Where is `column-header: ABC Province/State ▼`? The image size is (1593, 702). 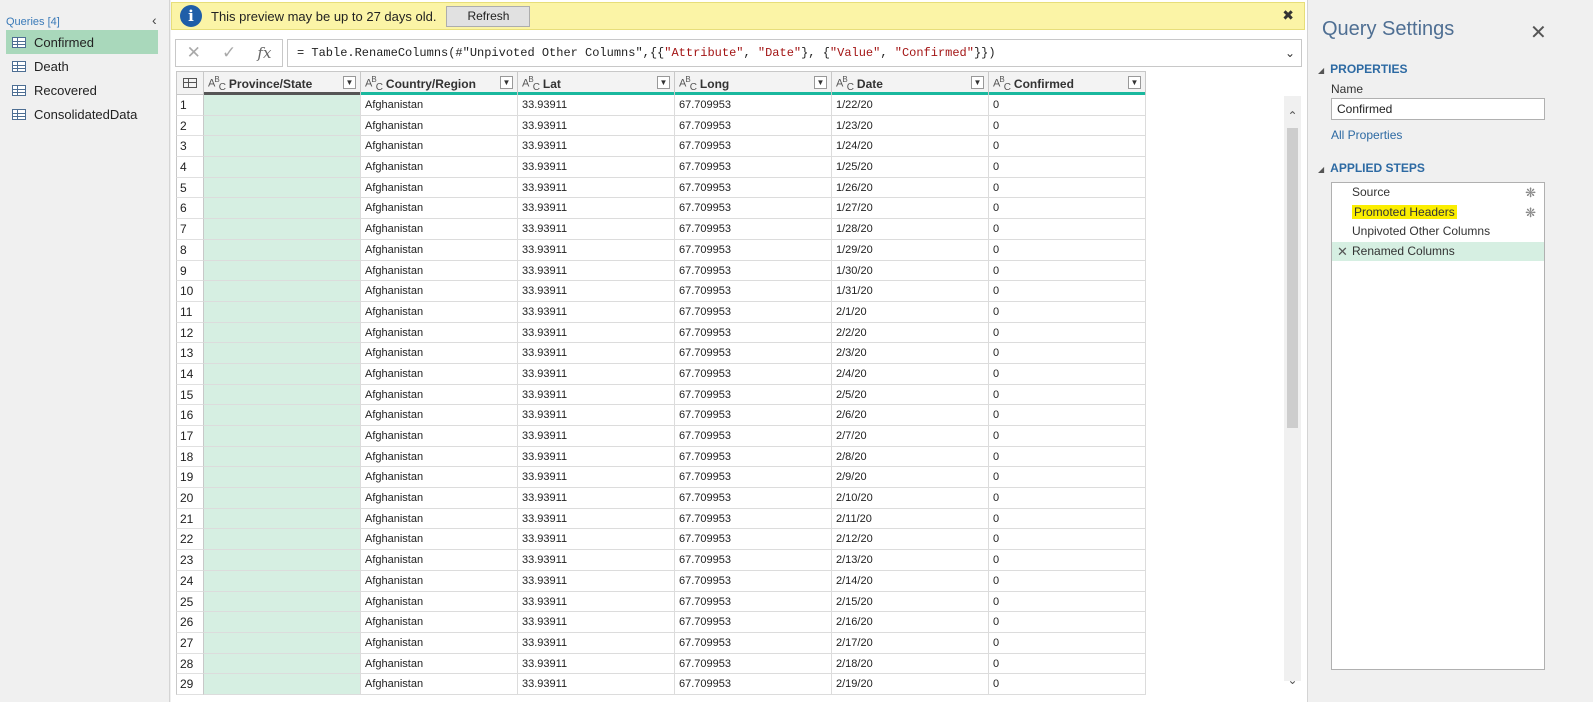 column-header: ABC Province/State ▼ is located at coordinates (282, 83).